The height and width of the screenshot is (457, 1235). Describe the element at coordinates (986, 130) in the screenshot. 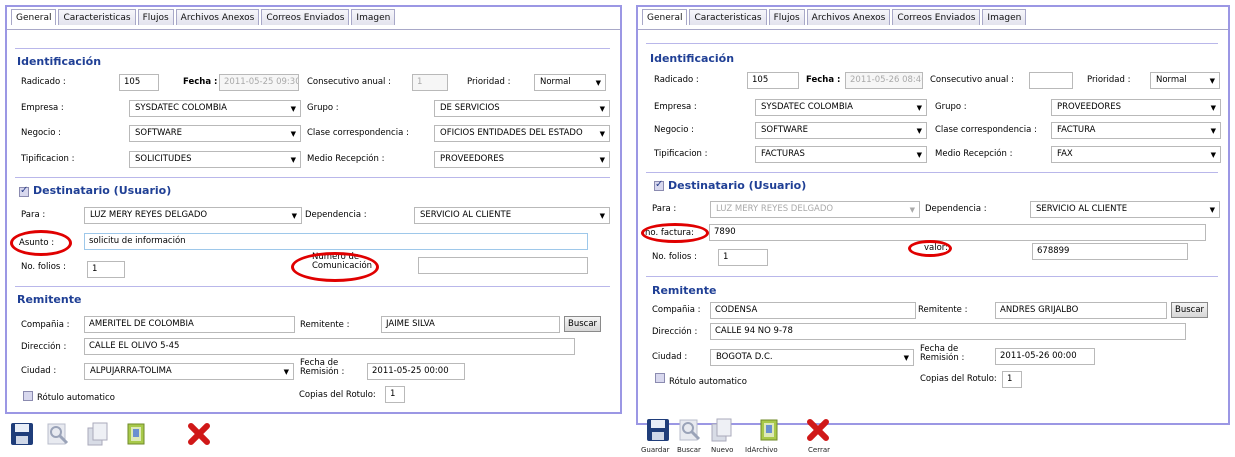

I see `clase-label: Clase correspondencia :` at that location.